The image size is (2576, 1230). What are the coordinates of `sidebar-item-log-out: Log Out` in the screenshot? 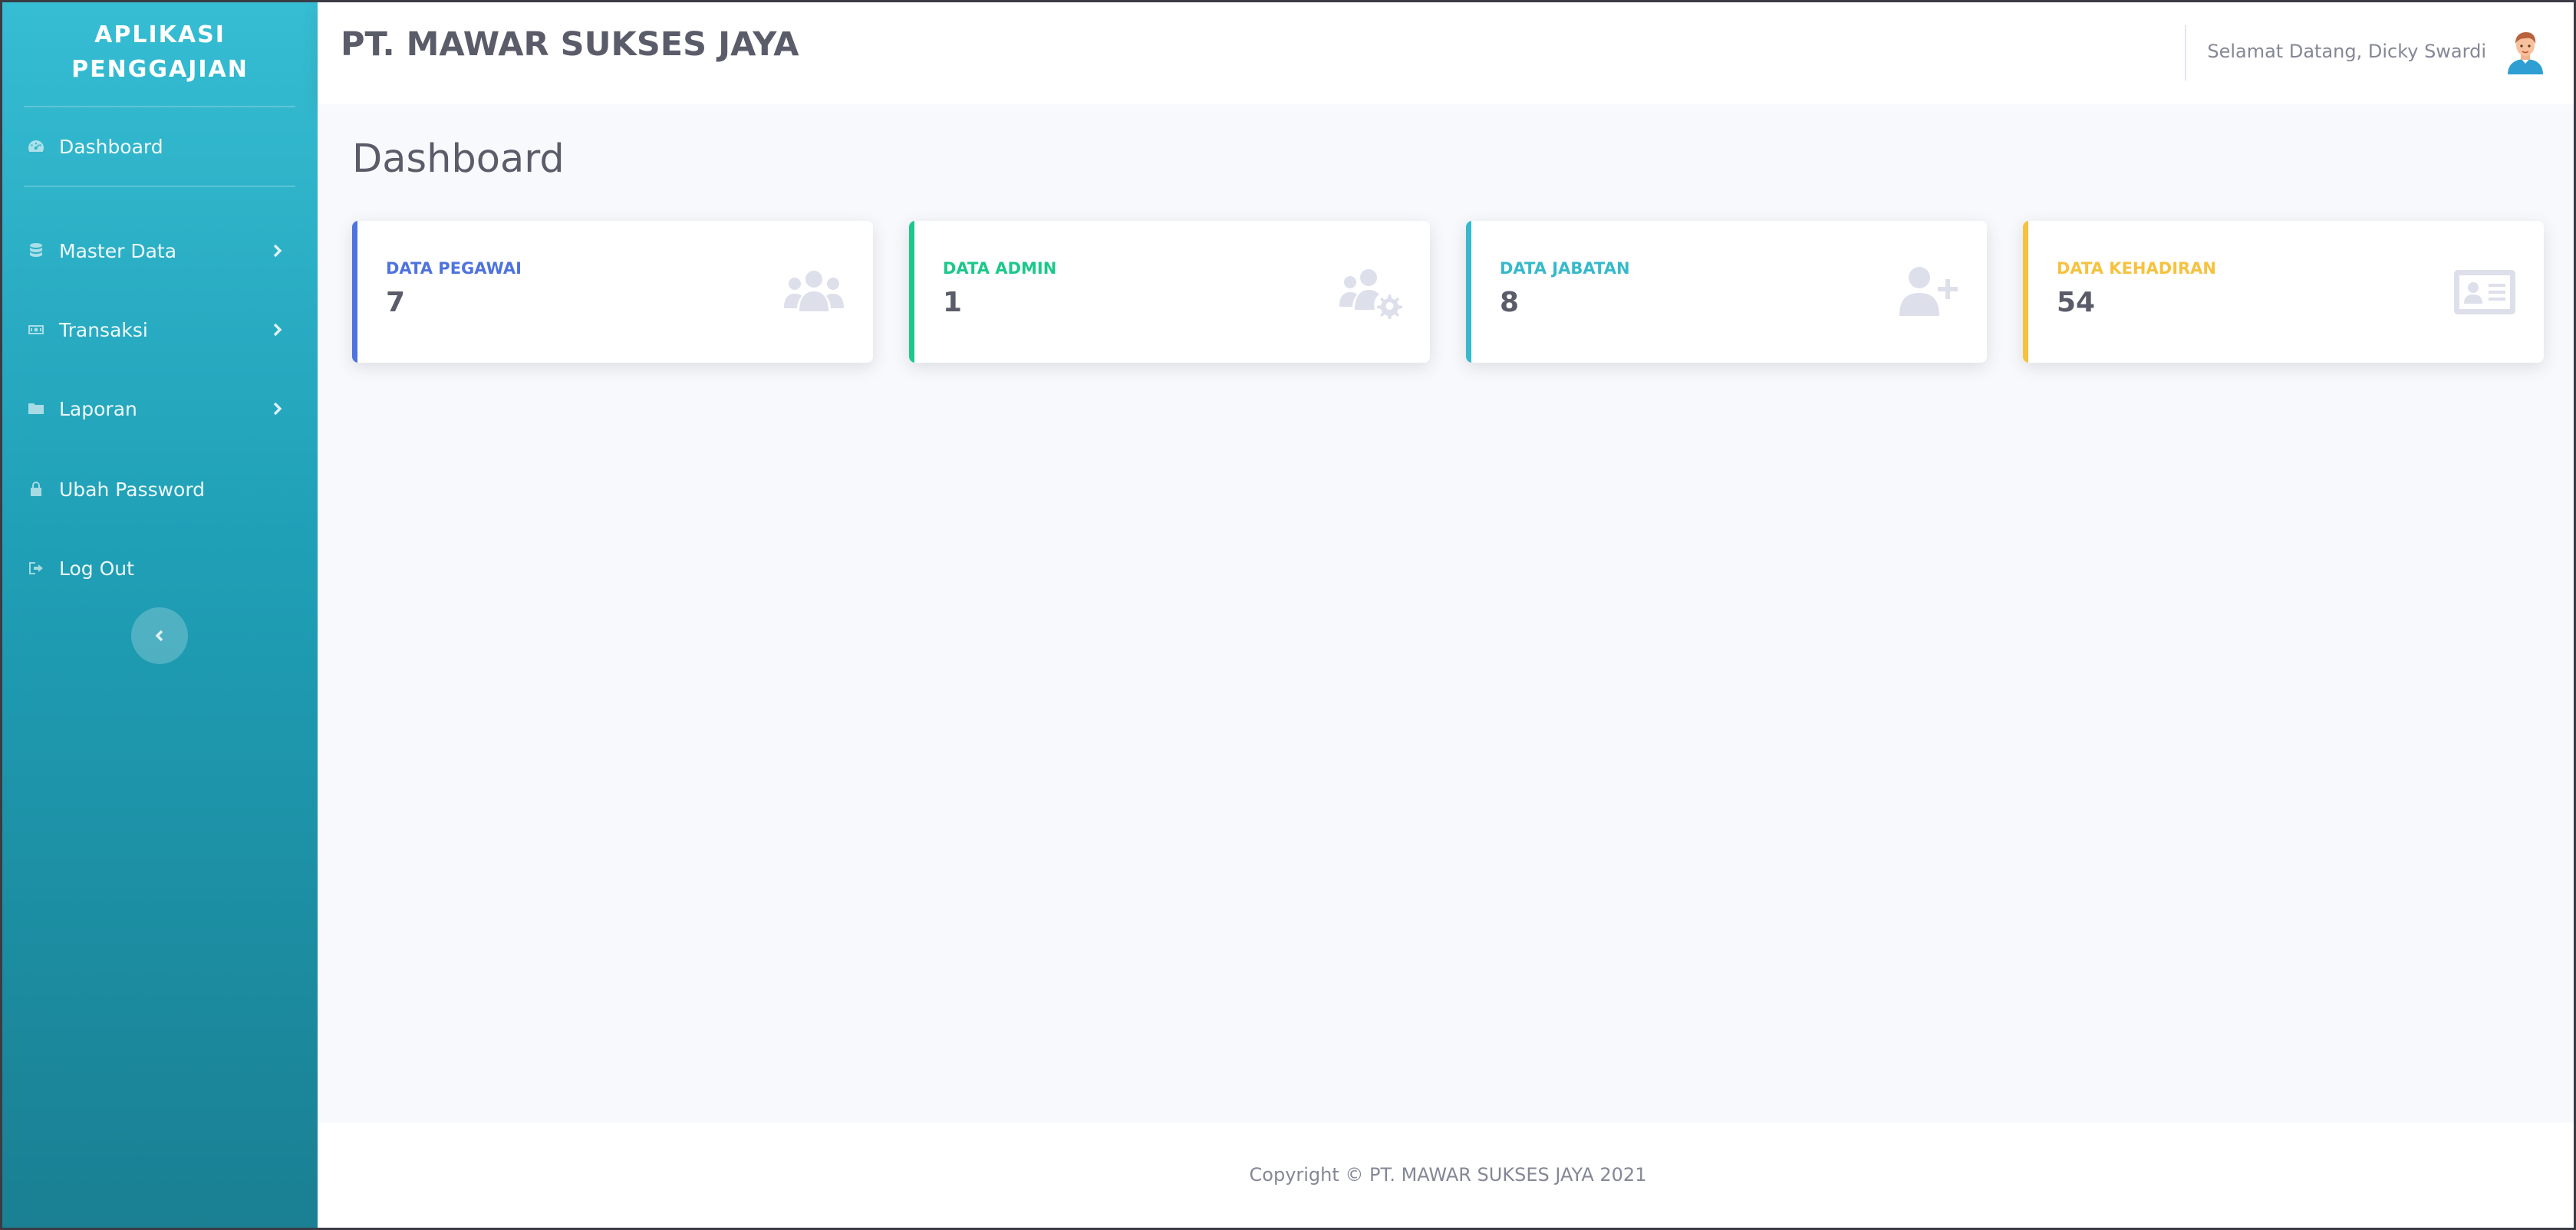 It's located at (160, 568).